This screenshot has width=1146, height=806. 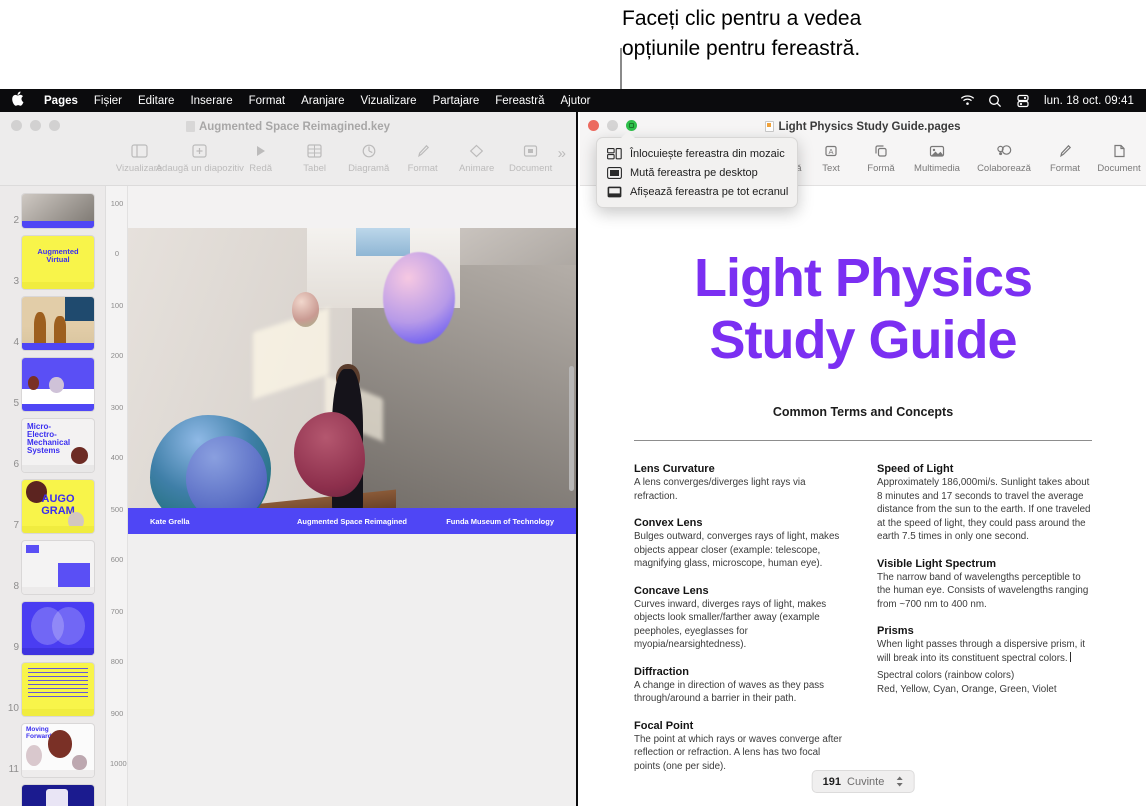 I want to click on view-icon, so click(x=139, y=151).